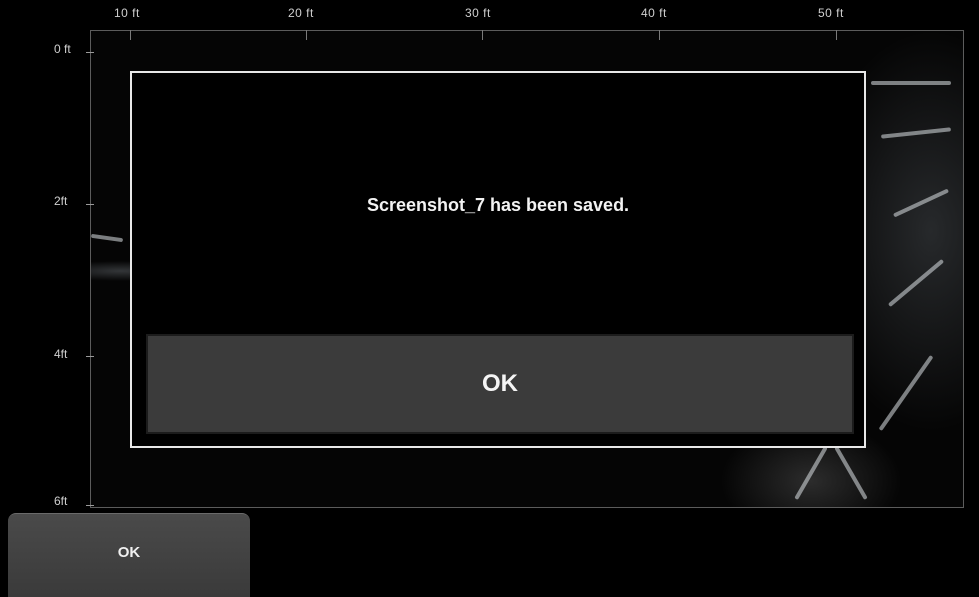 The image size is (979, 597). I want to click on x-tick-label: 10 ft, so click(127, 13).